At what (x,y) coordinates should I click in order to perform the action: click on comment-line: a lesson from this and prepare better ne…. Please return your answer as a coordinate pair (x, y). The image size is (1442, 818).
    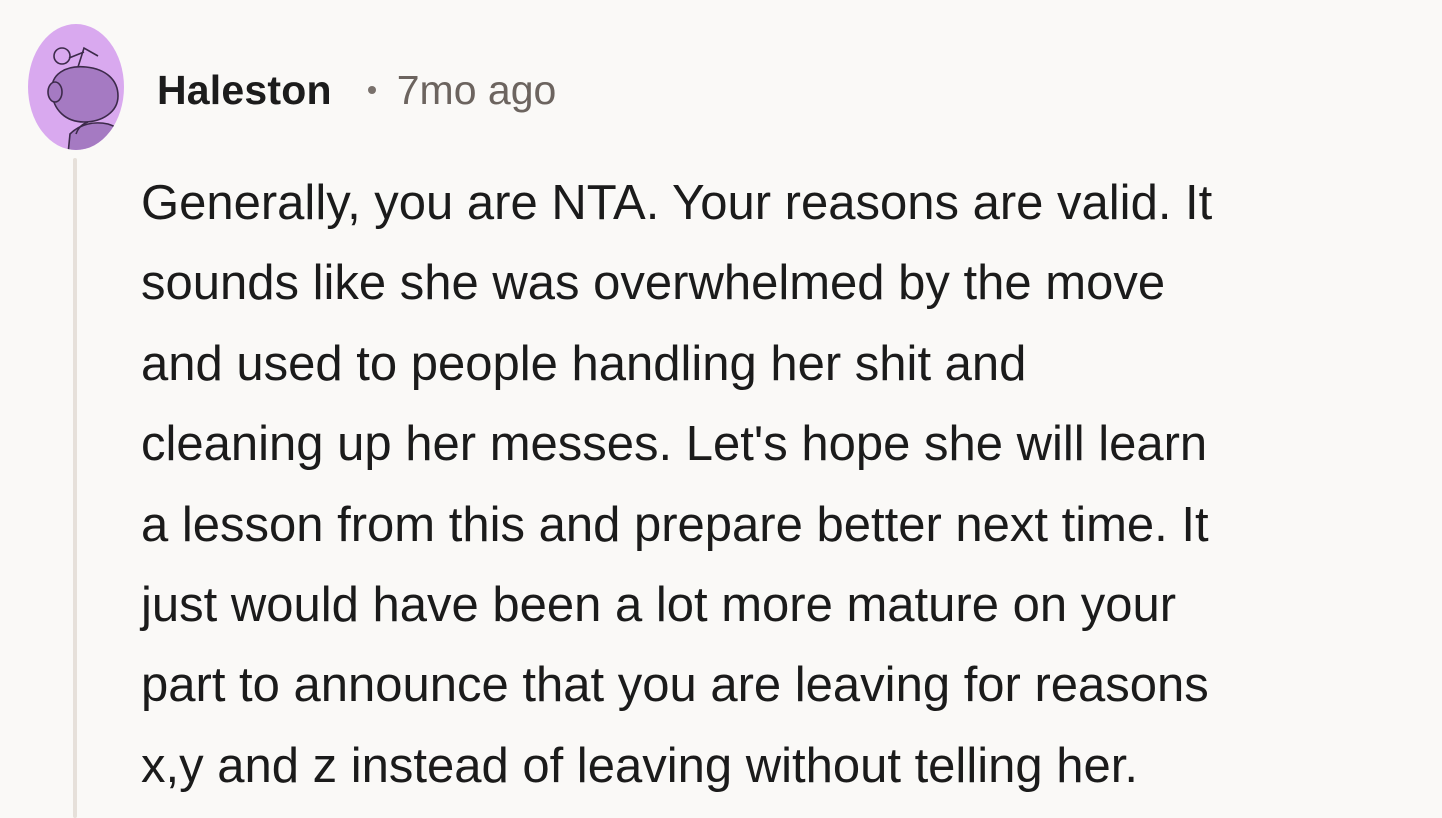
    Looking at the image, I should click on (675, 524).